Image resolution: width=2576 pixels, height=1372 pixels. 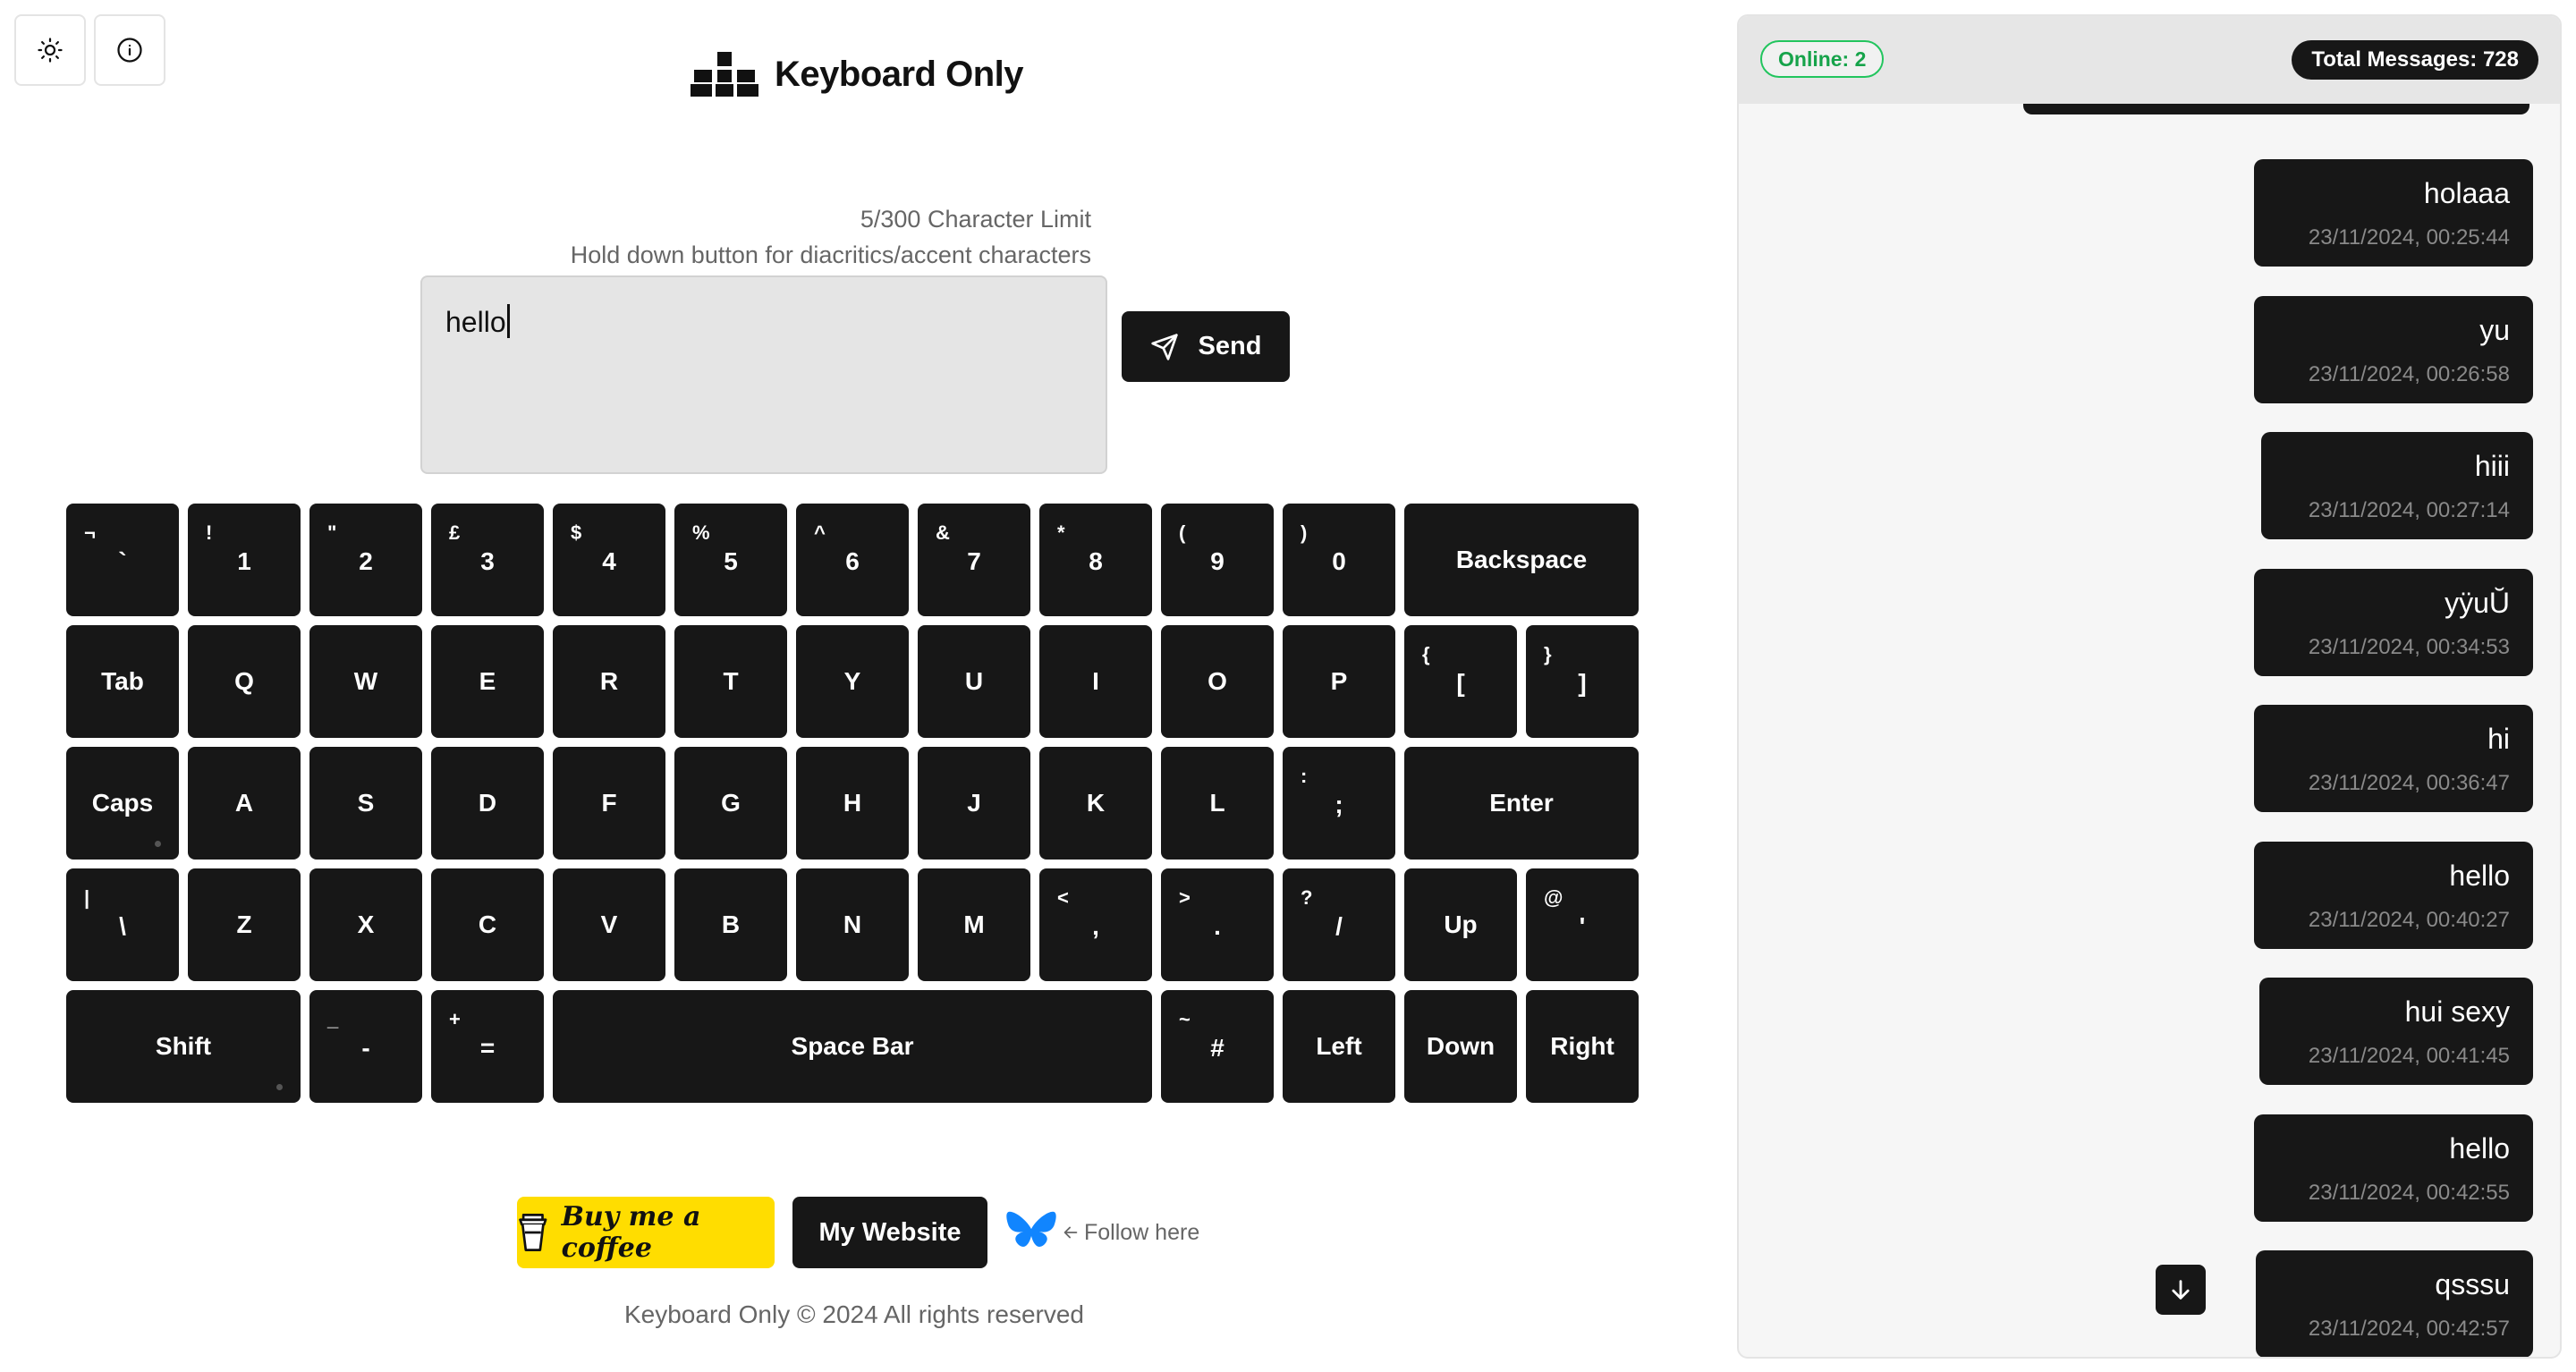 I want to click on key-char-75: K, so click(x=1095, y=803).